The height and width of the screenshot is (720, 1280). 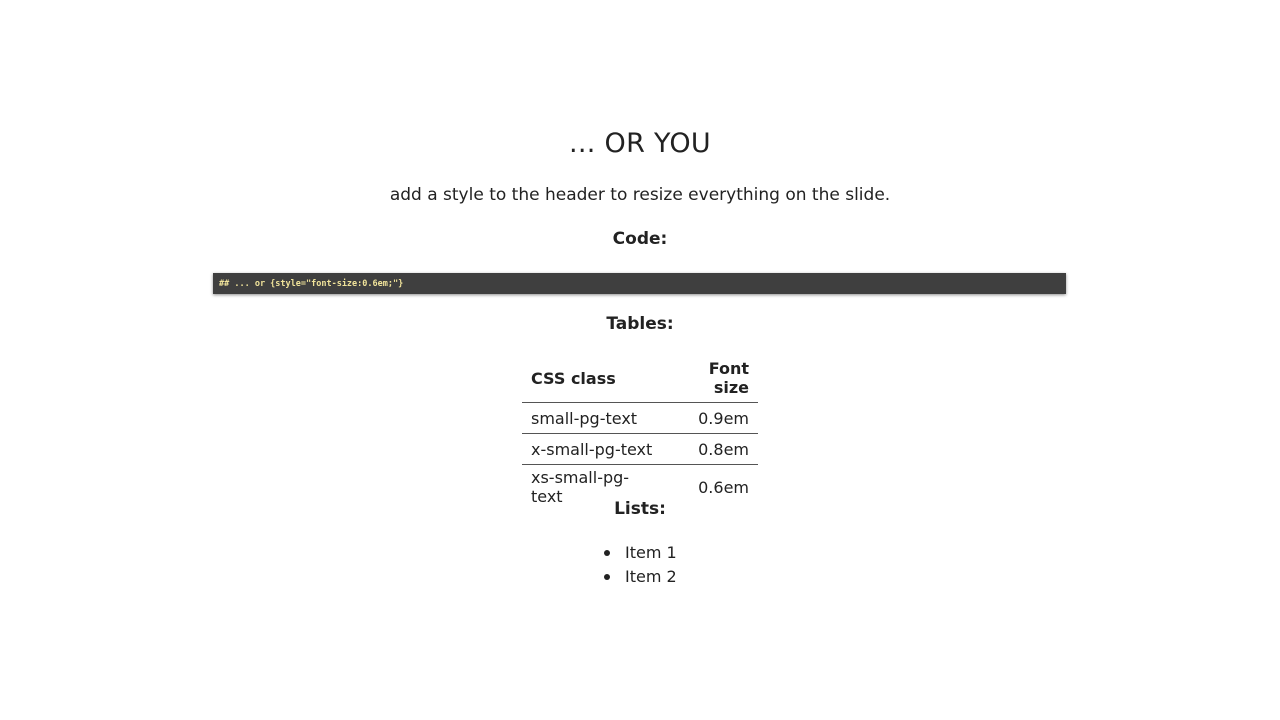 What do you see at coordinates (311, 284) in the screenshot?
I see `code-line: ## ... or {style="font-size:0.6em;"}` at bounding box center [311, 284].